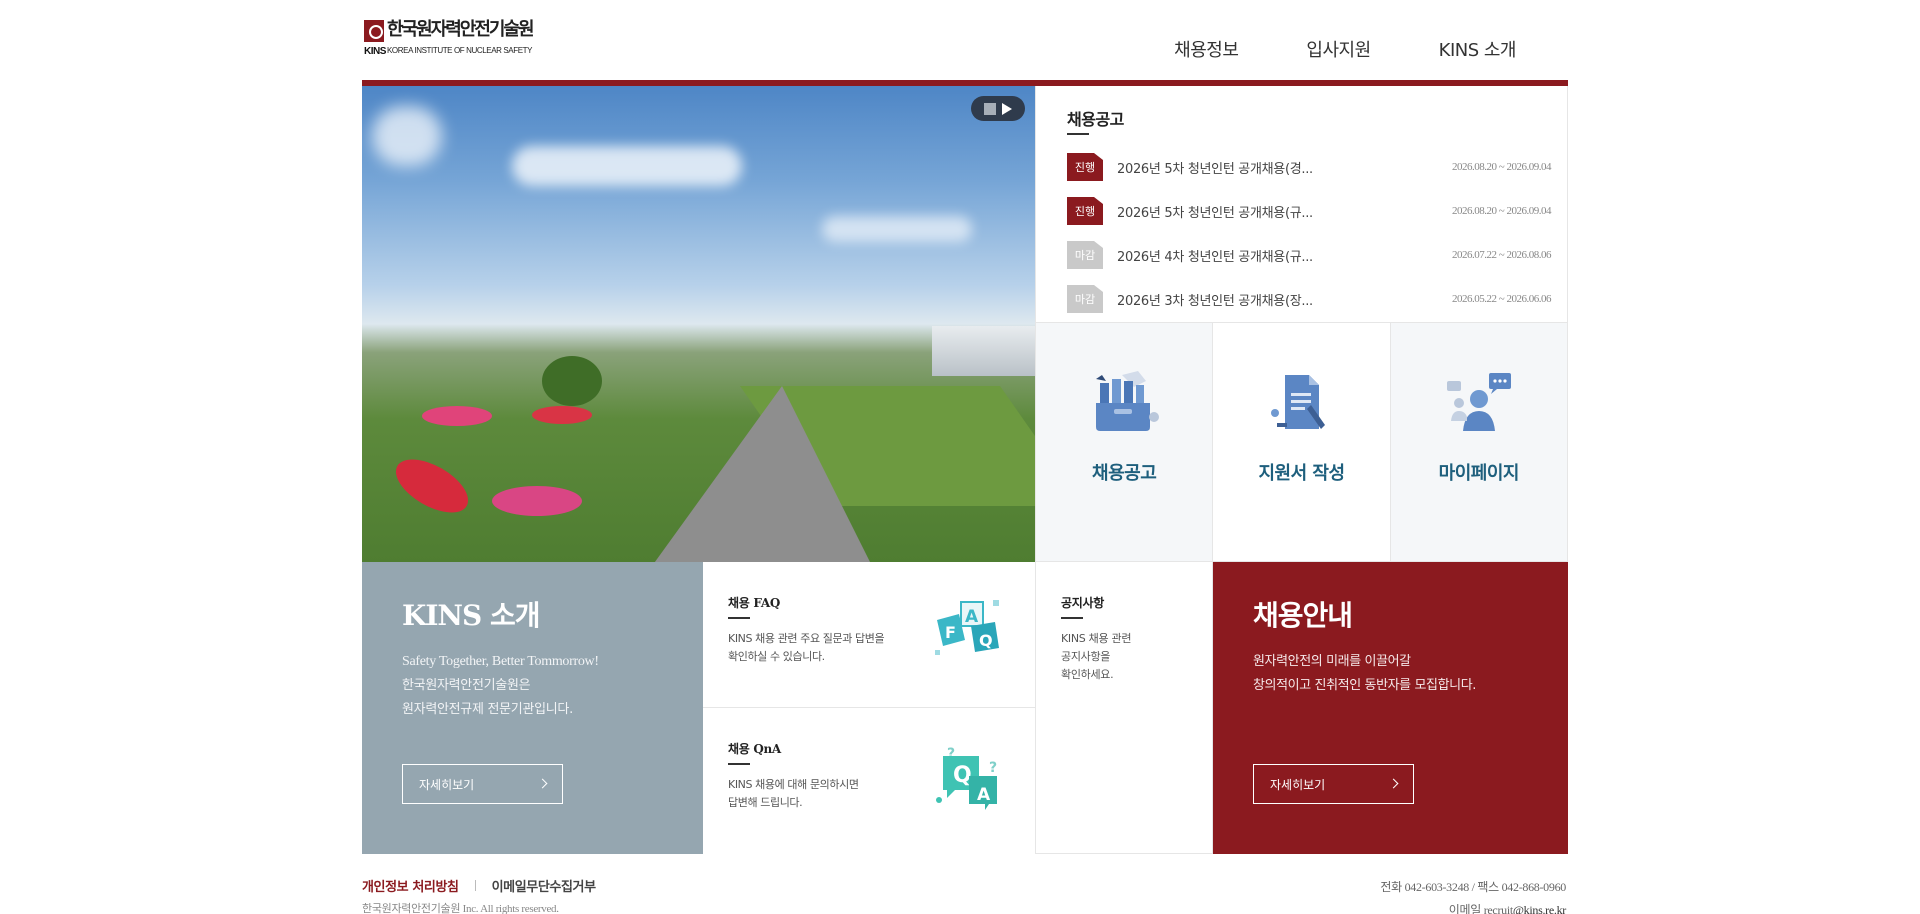 The image size is (1920, 914). Describe the element at coordinates (1301, 473) in the screenshot. I see `tile-label: 지원서 작성` at that location.